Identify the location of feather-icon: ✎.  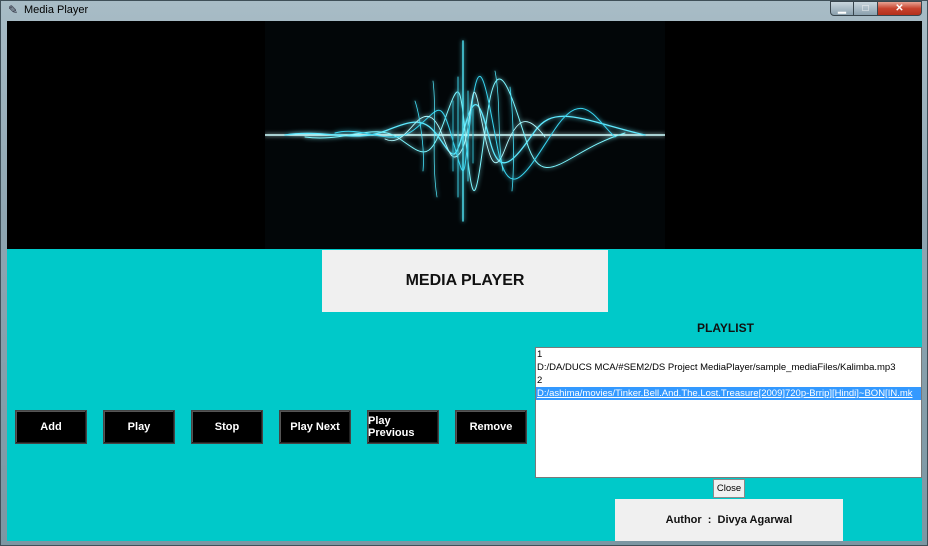
(13, 10).